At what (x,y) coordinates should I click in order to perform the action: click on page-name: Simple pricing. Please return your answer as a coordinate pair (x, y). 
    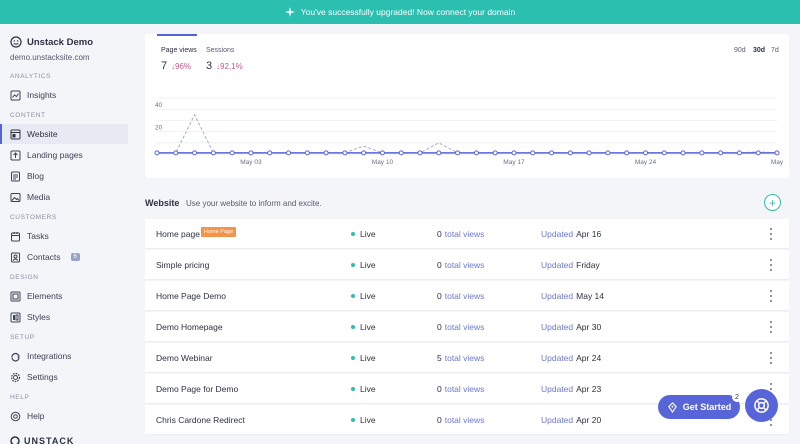
    Looking at the image, I should click on (182, 265).